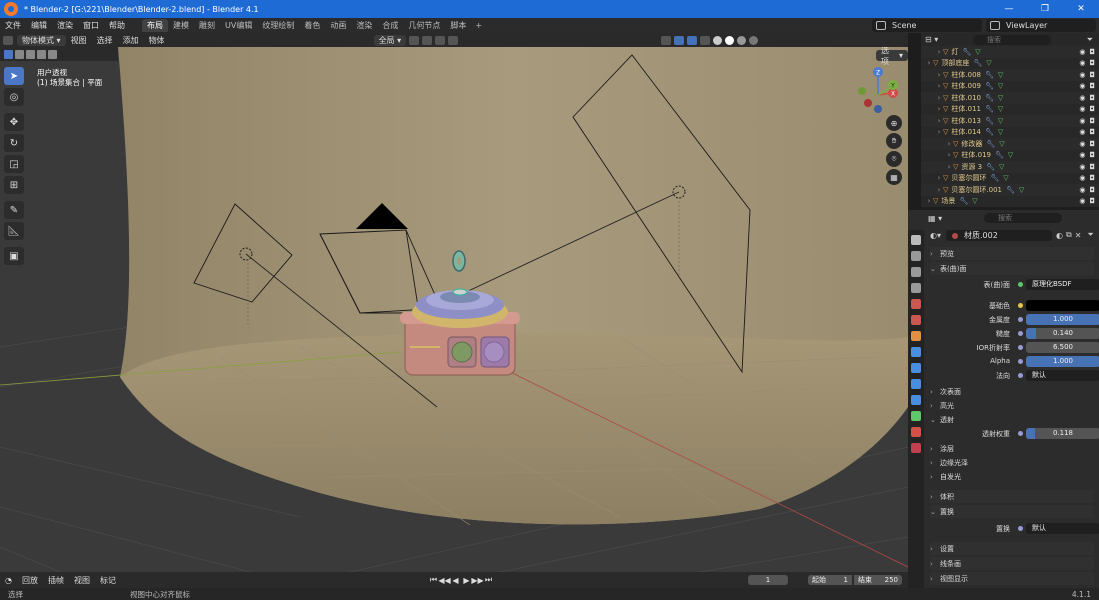  What do you see at coordinates (181, 25) in the screenshot?
I see `tab-modeling: 建模` at bounding box center [181, 25].